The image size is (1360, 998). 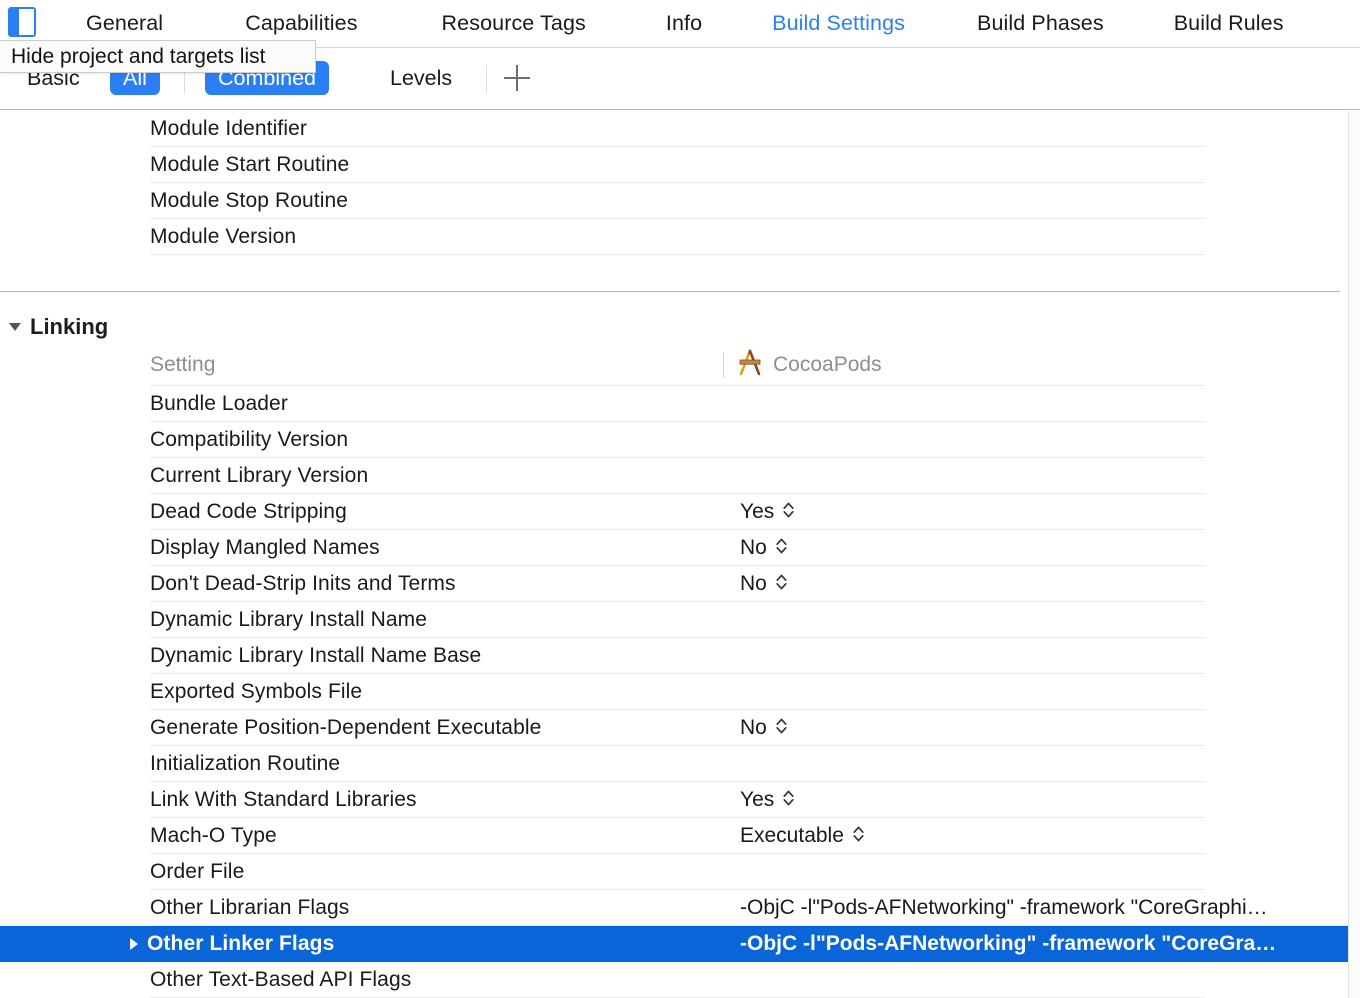 What do you see at coordinates (265, 547) in the screenshot?
I see `setting-name: Display Mangled Names` at bounding box center [265, 547].